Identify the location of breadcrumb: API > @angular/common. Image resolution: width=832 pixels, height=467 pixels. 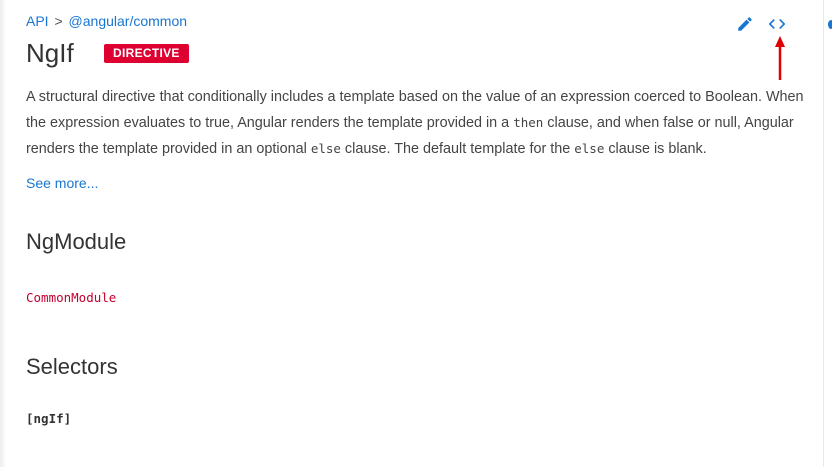
(106, 21).